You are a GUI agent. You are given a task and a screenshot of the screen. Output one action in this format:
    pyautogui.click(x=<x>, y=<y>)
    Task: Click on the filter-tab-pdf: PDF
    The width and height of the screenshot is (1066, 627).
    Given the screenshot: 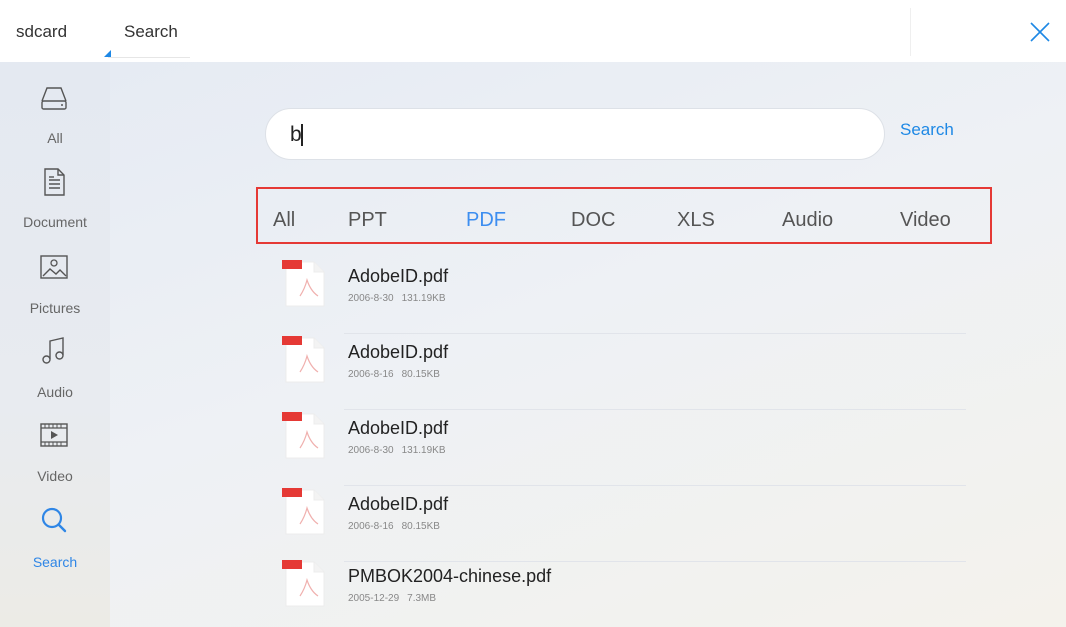 What is the action you would take?
    pyautogui.click(x=486, y=220)
    